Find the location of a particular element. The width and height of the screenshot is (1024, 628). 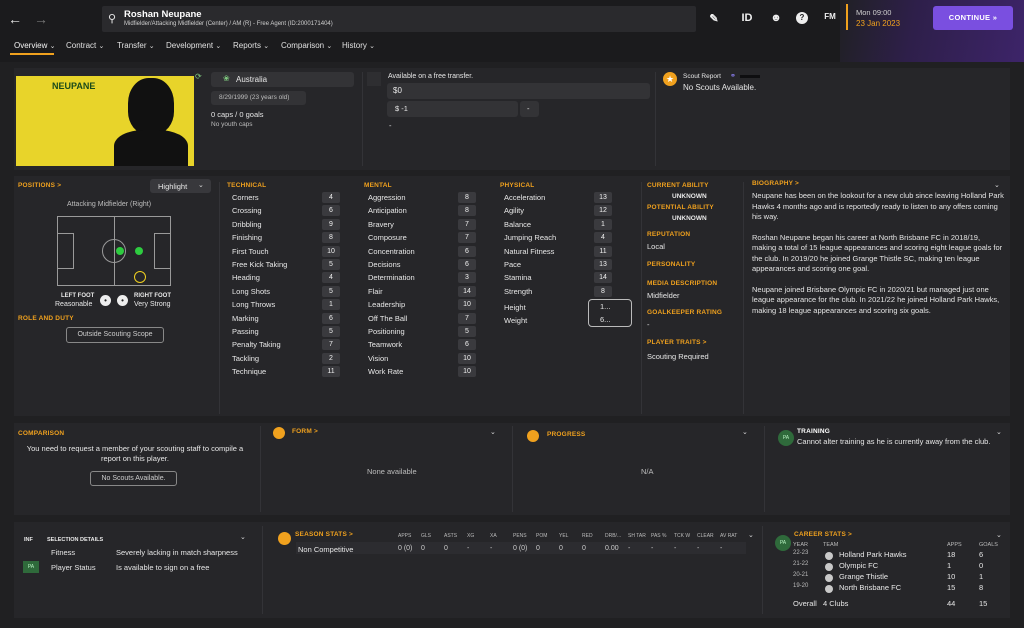

attribute-row: Strength 8 is located at coordinates (558, 292).